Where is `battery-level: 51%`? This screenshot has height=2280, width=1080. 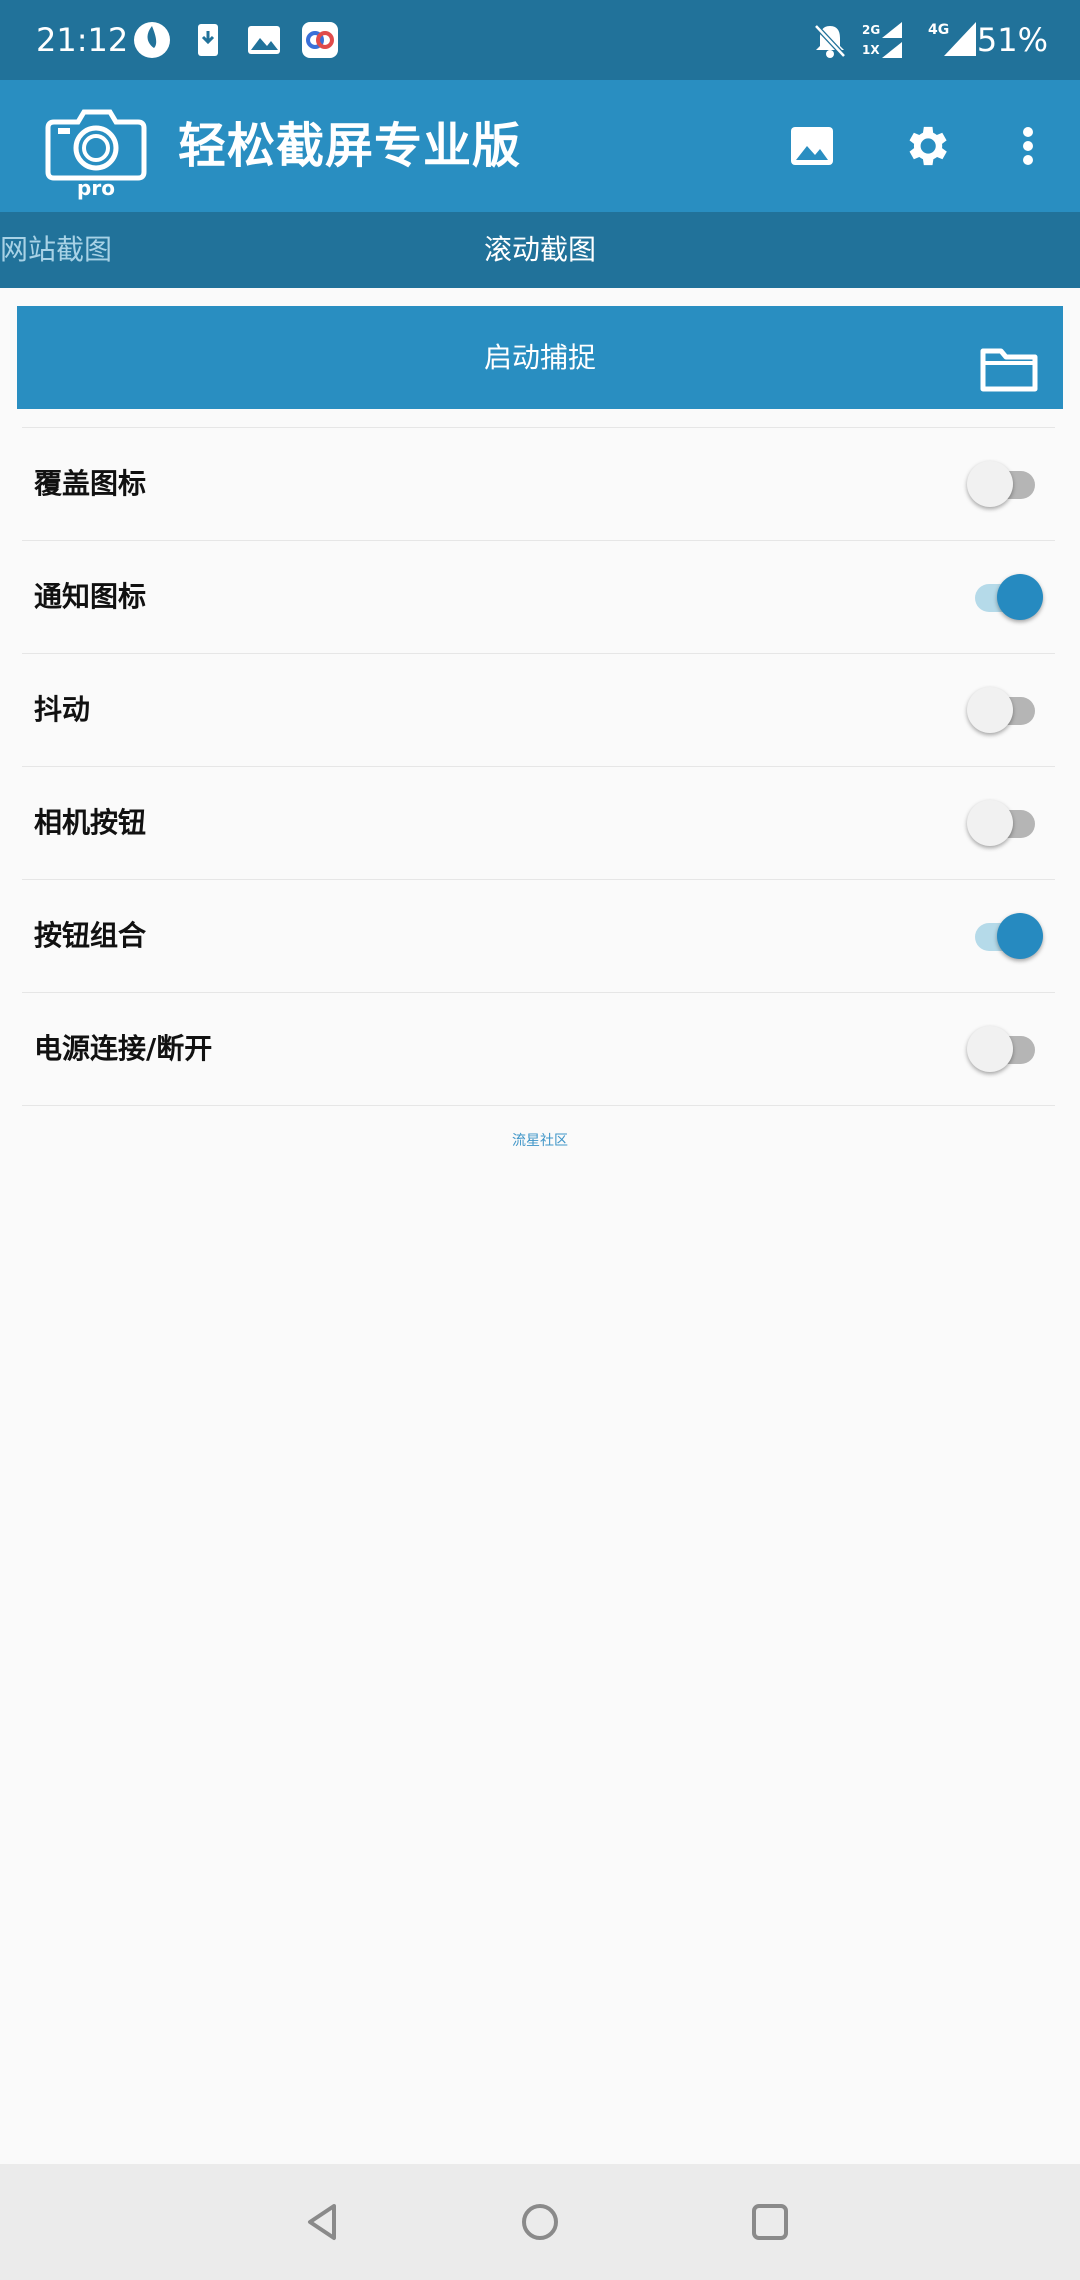
battery-level: 51% is located at coordinates (1012, 40).